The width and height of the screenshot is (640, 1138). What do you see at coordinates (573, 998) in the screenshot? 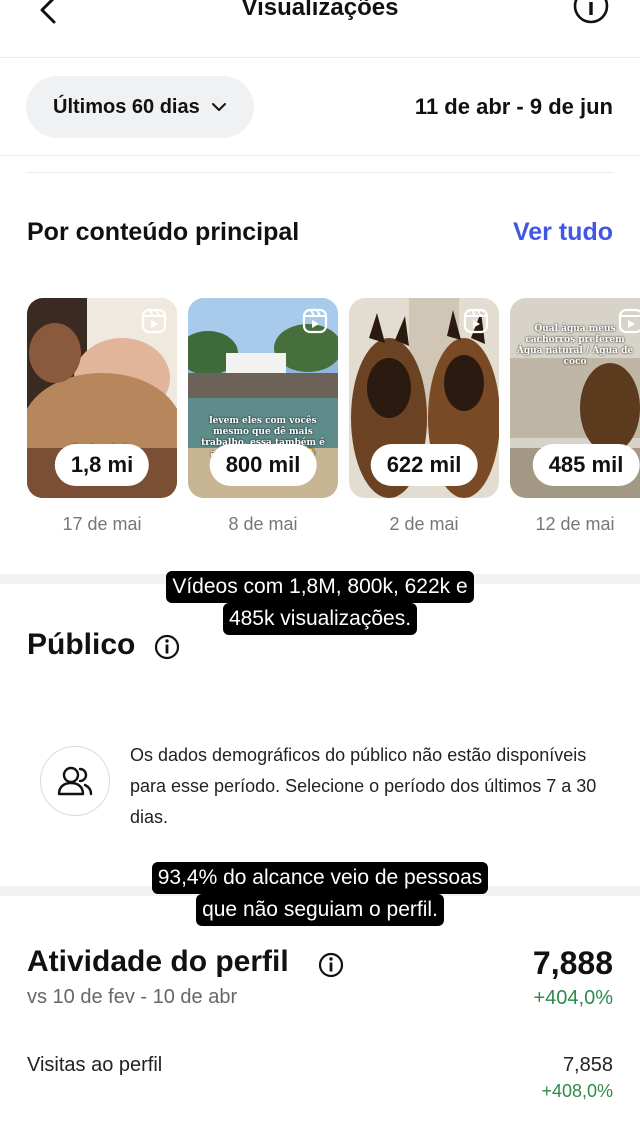
I see `profile-activity-change: +404,0%` at bounding box center [573, 998].